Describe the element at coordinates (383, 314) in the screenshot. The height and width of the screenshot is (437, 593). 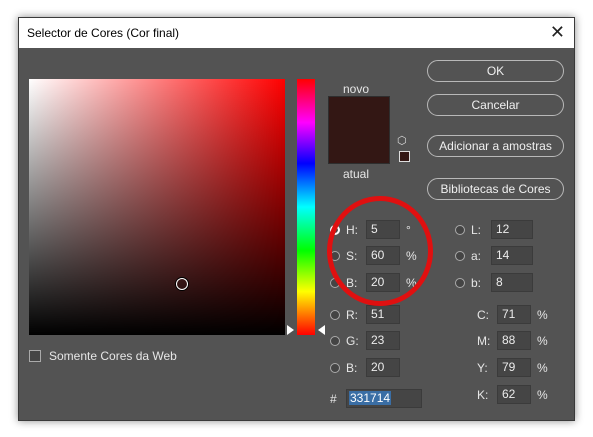
I see `red-input: 51` at that location.